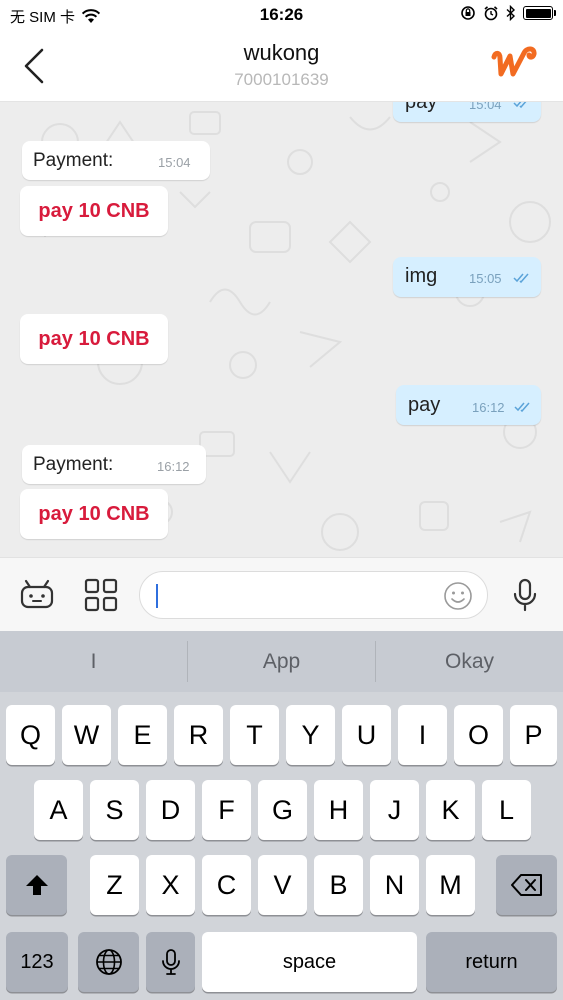 The image size is (563, 1000). Describe the element at coordinates (170, 810) in the screenshot. I see `key-d: D` at that location.